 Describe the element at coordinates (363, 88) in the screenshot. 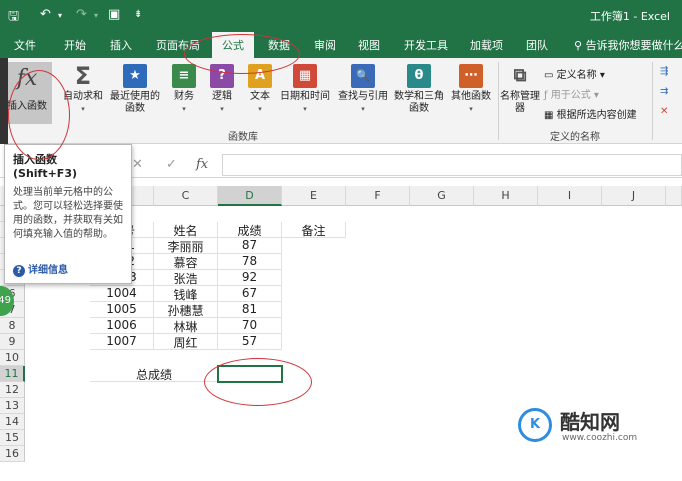

I see `lookup-reference-button: 🔍 查找与引用 ▾` at that location.